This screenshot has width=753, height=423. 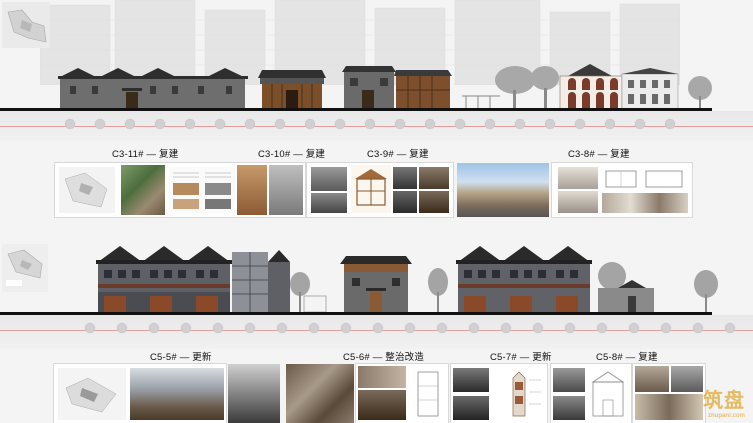 I want to click on road-trees-lower, so click(x=410, y=328).